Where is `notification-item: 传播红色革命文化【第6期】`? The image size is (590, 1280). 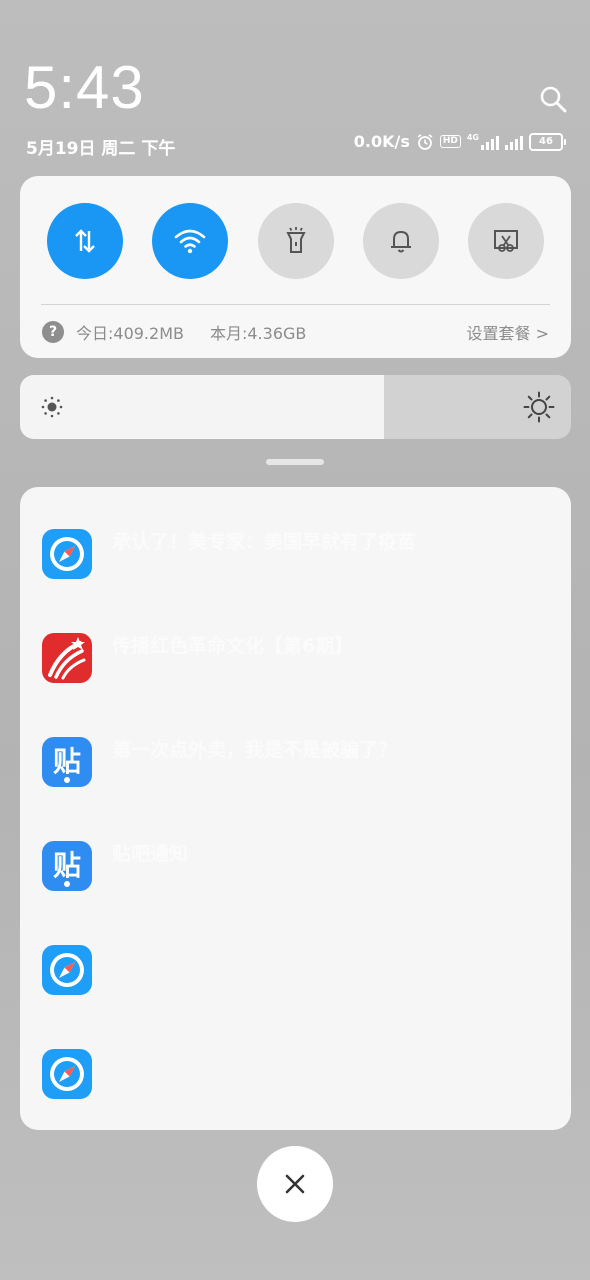
notification-item: 传播红色革命文化【第6期】 is located at coordinates (295, 643).